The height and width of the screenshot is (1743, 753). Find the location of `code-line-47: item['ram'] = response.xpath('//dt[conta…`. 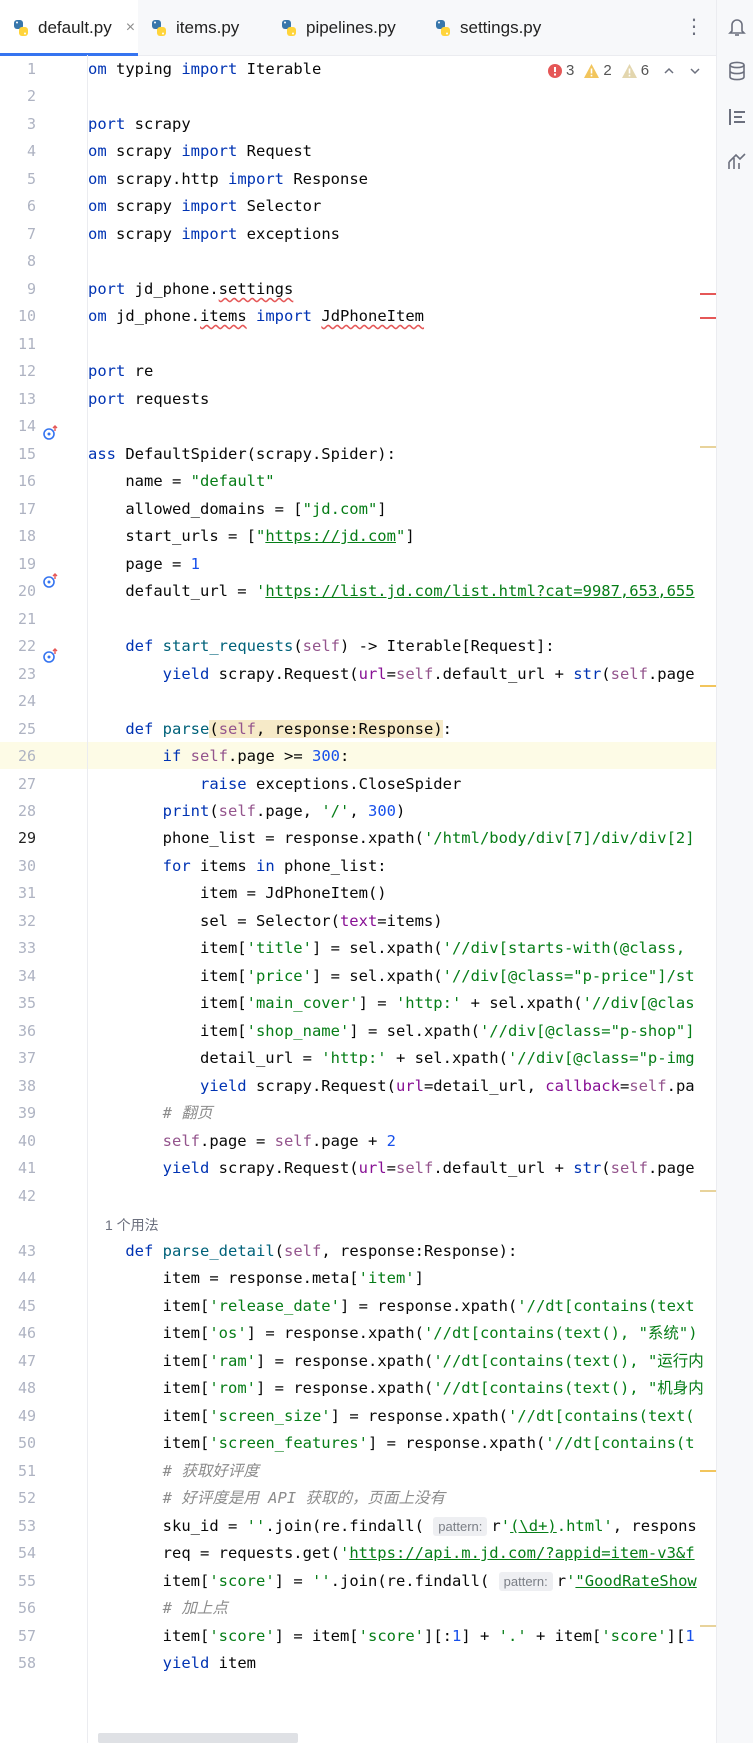

code-line-47: item['ram'] = response.xpath('//dt[conta… is located at coordinates (396, 1361).